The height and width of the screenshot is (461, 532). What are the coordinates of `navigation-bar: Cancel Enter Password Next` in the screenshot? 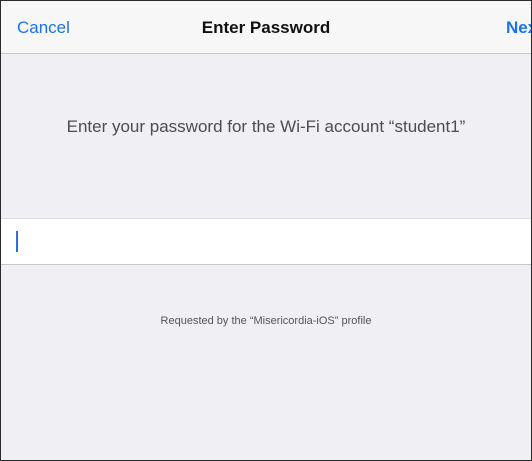 It's located at (266, 27).